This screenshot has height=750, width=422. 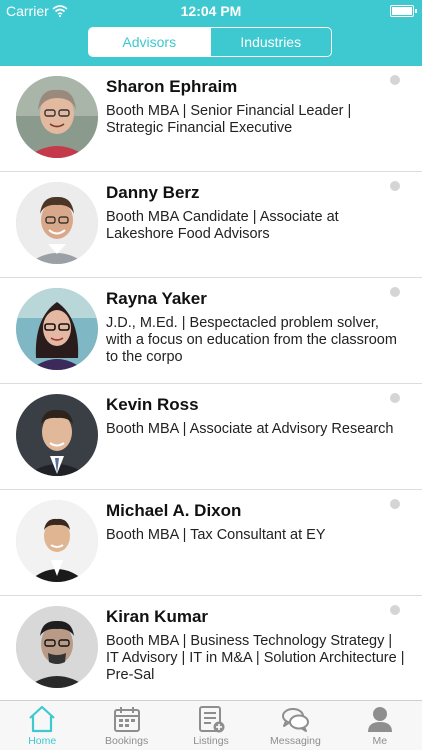 What do you see at coordinates (153, 192) in the screenshot?
I see `advisor-name: Danny Berz` at bounding box center [153, 192].